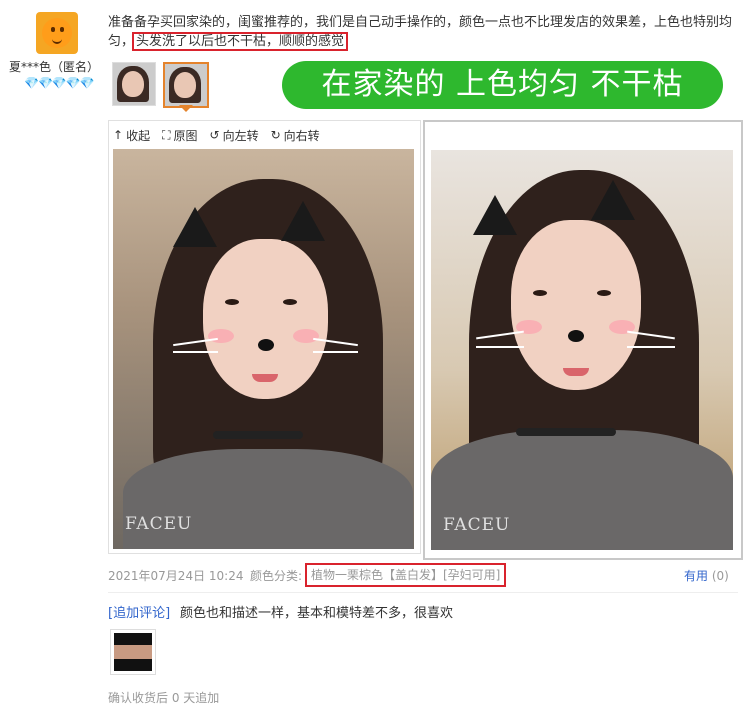 This screenshot has width=750, height=715. I want to click on append-photo-thumbnail, so click(133, 652).